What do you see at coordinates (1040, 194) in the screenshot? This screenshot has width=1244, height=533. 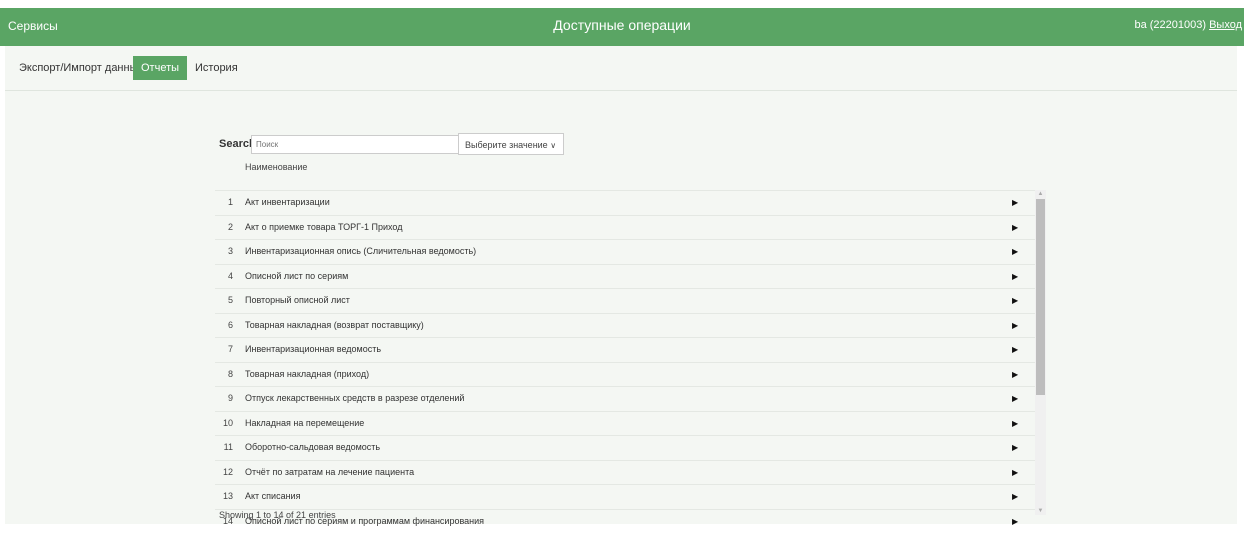 I see `scroll-up-icon: ▲` at bounding box center [1040, 194].